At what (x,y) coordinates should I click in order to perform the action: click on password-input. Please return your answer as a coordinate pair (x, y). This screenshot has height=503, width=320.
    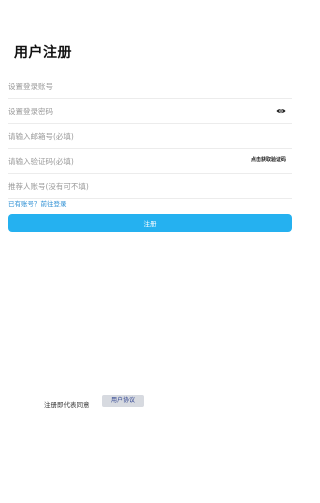
    Looking at the image, I should click on (128, 111).